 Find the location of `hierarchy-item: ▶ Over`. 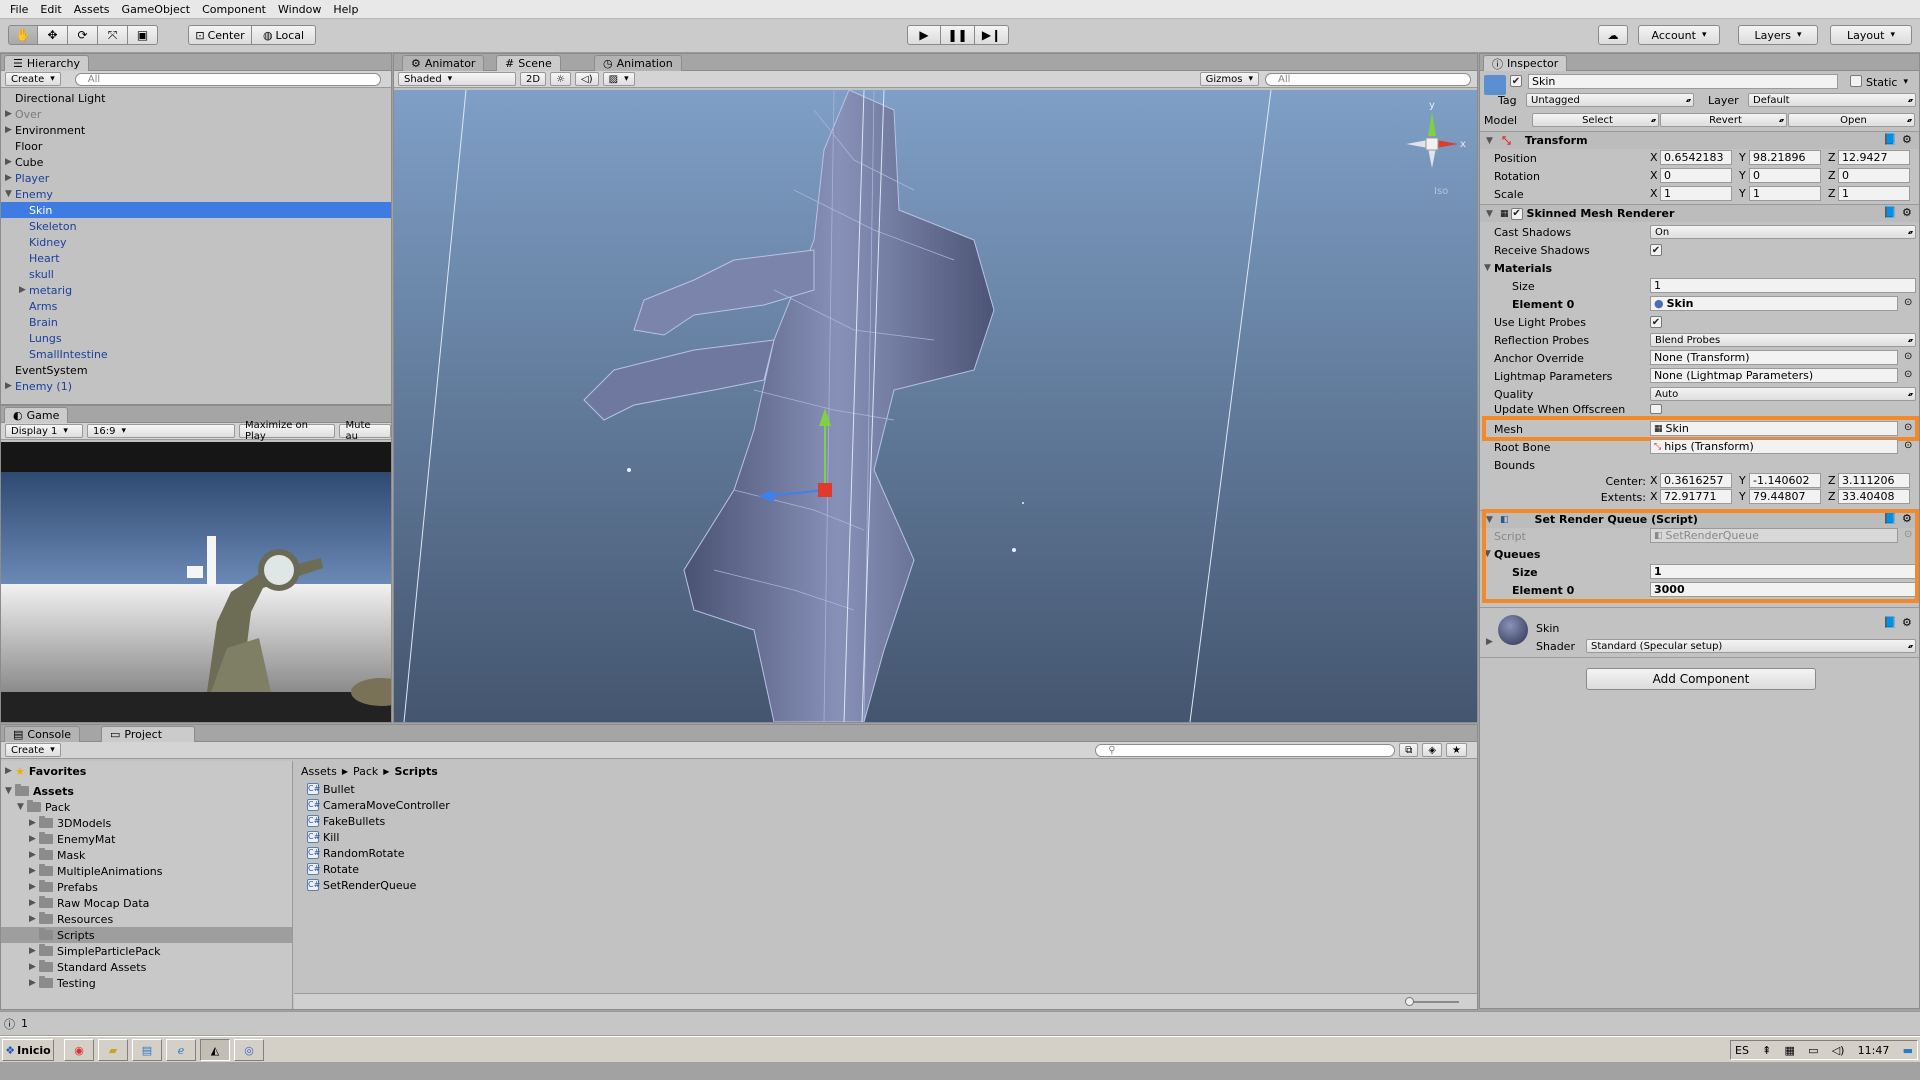

hierarchy-item: ▶ Over is located at coordinates (196, 114).